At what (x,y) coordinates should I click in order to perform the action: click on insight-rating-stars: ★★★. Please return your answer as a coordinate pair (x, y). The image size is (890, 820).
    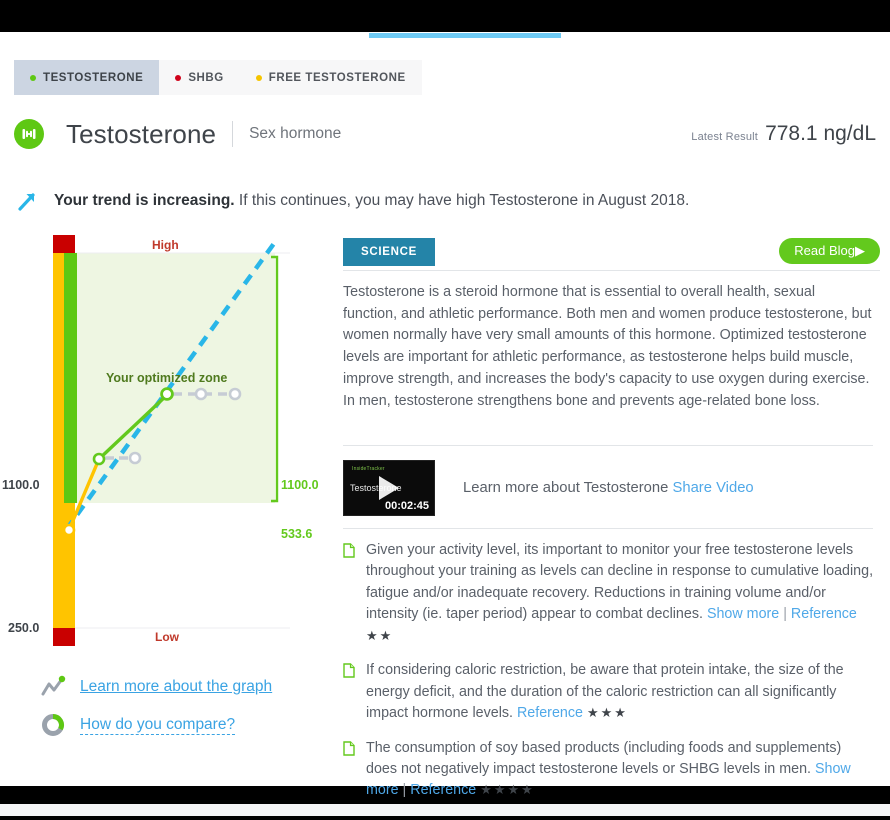
    Looking at the image, I should click on (607, 713).